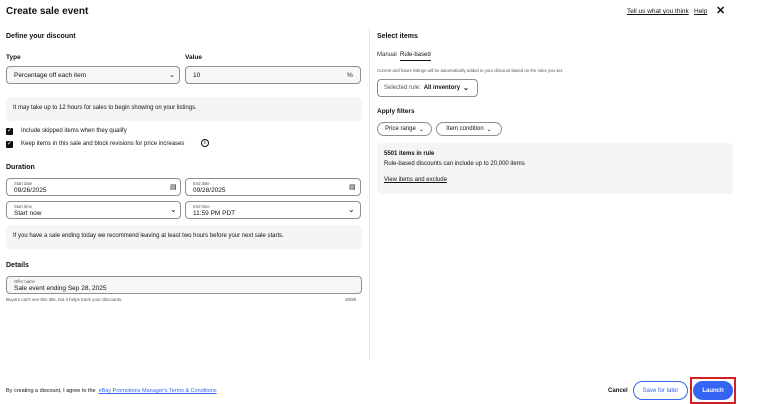  I want to click on selected-rule-select: Selected rule: All inventory ⌄, so click(427, 88).